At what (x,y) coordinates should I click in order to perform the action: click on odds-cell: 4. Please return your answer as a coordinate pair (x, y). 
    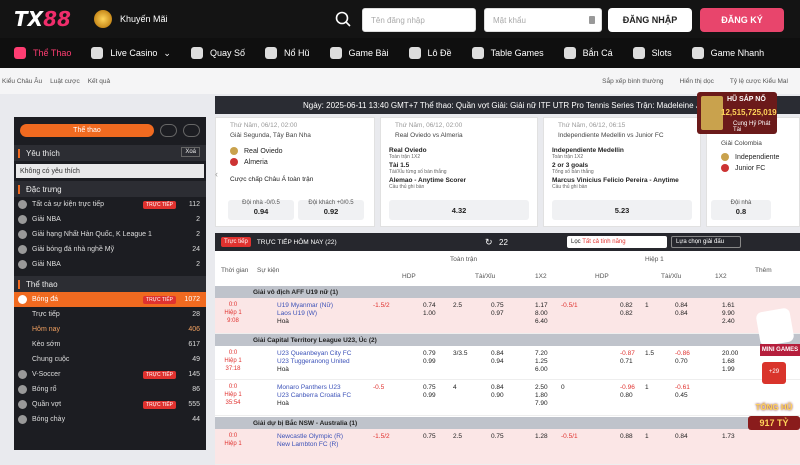
    Looking at the image, I should click on (455, 387).